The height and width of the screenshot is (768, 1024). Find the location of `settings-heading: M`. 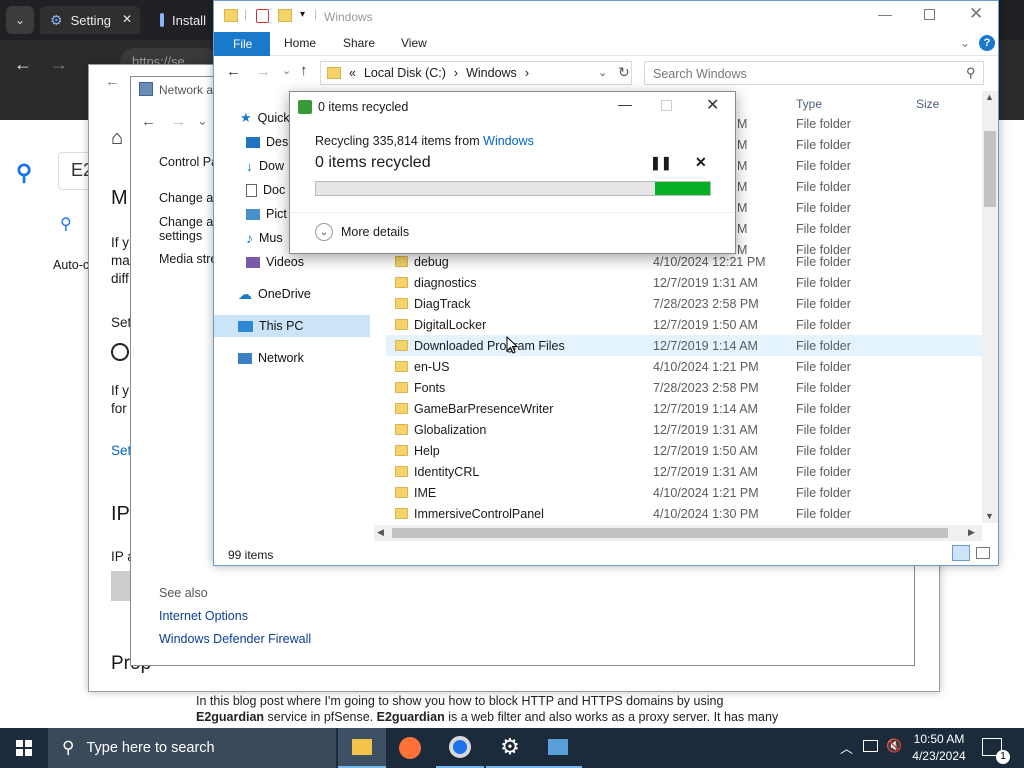

settings-heading: M is located at coordinates (119, 198).